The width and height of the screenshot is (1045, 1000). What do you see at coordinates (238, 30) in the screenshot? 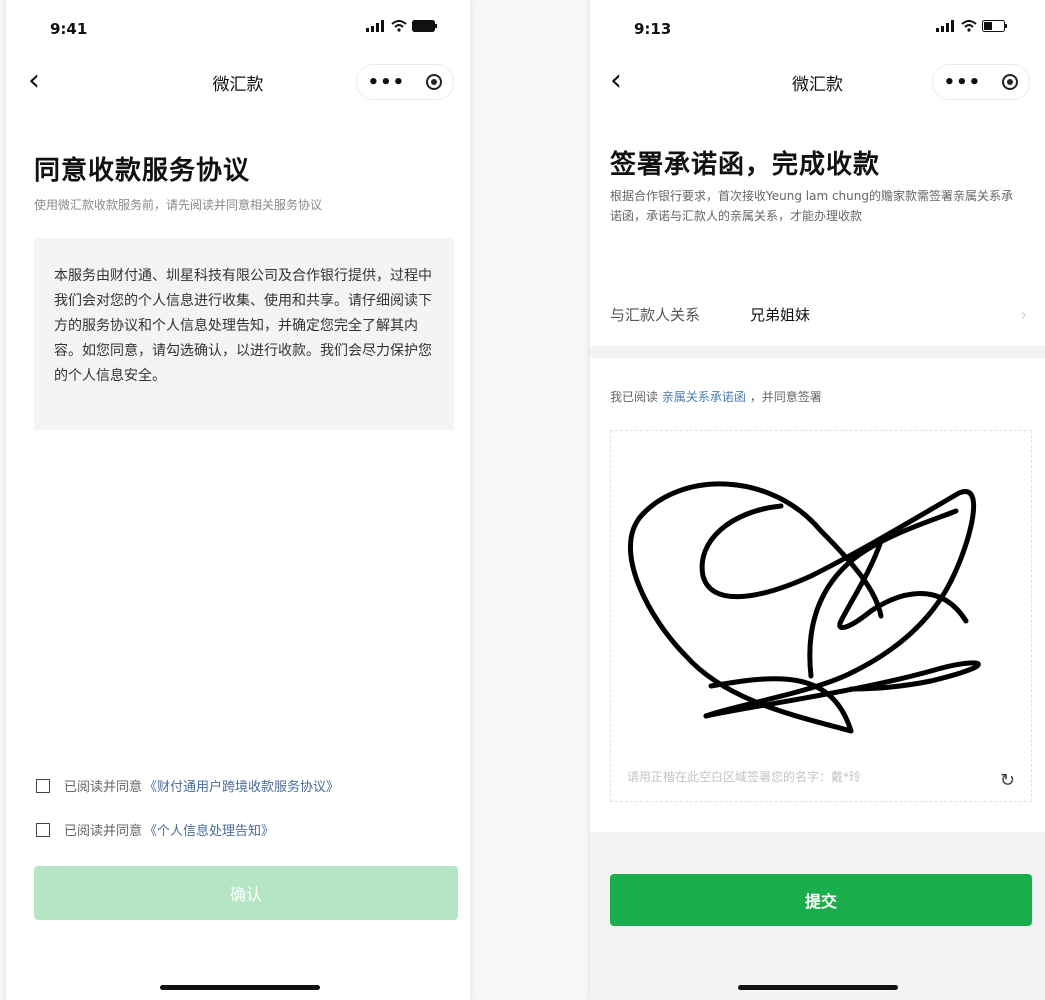
I see `status-bar: 9:41` at bounding box center [238, 30].